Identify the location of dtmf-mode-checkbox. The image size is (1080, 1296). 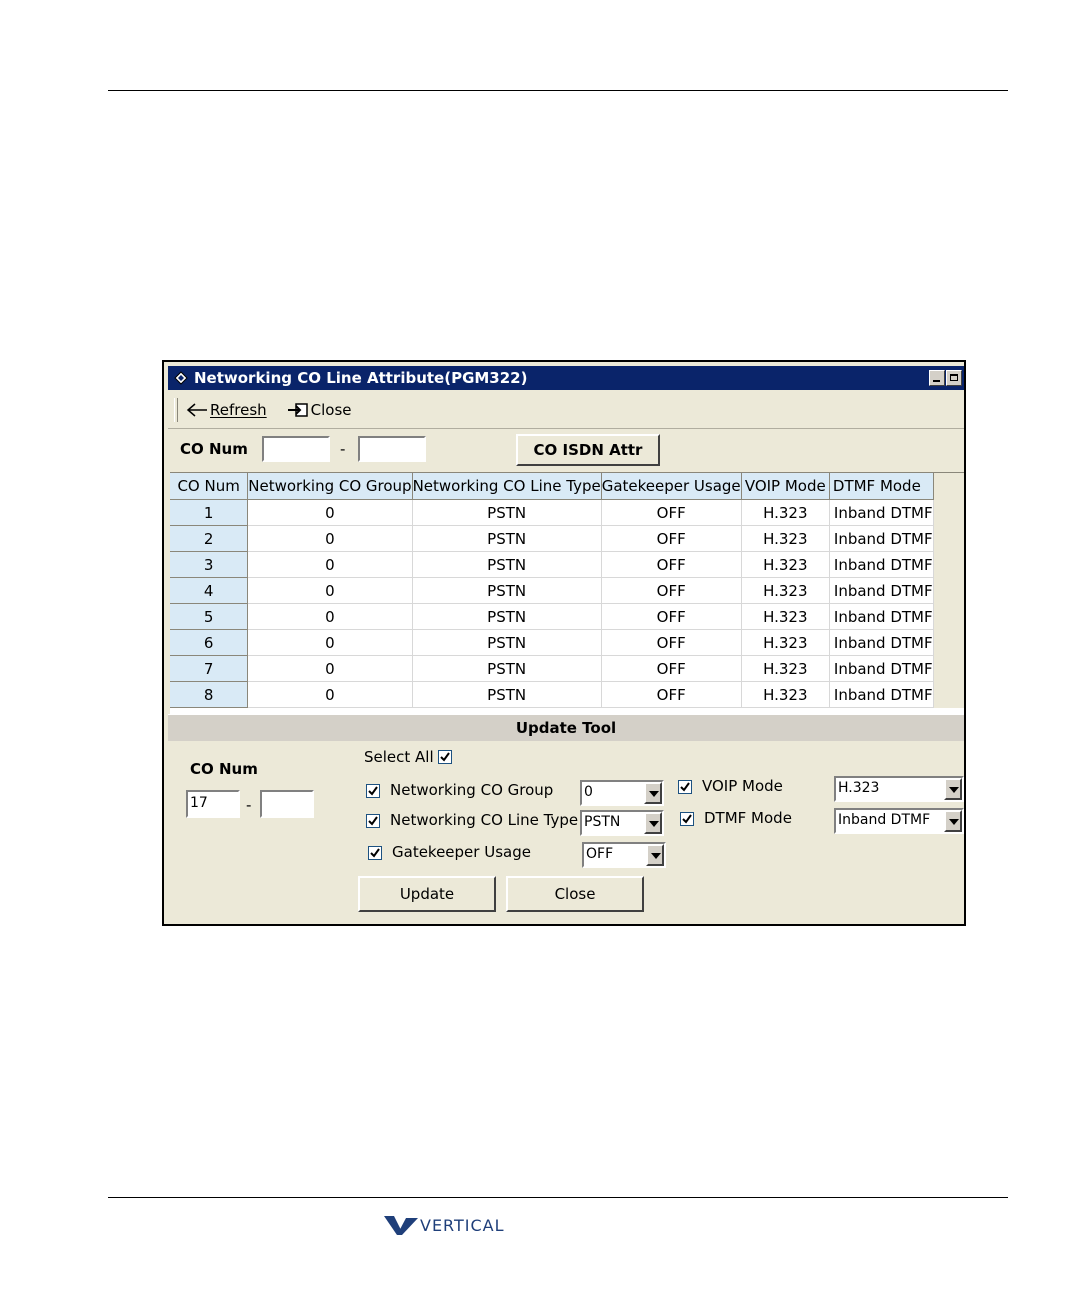
(687, 819).